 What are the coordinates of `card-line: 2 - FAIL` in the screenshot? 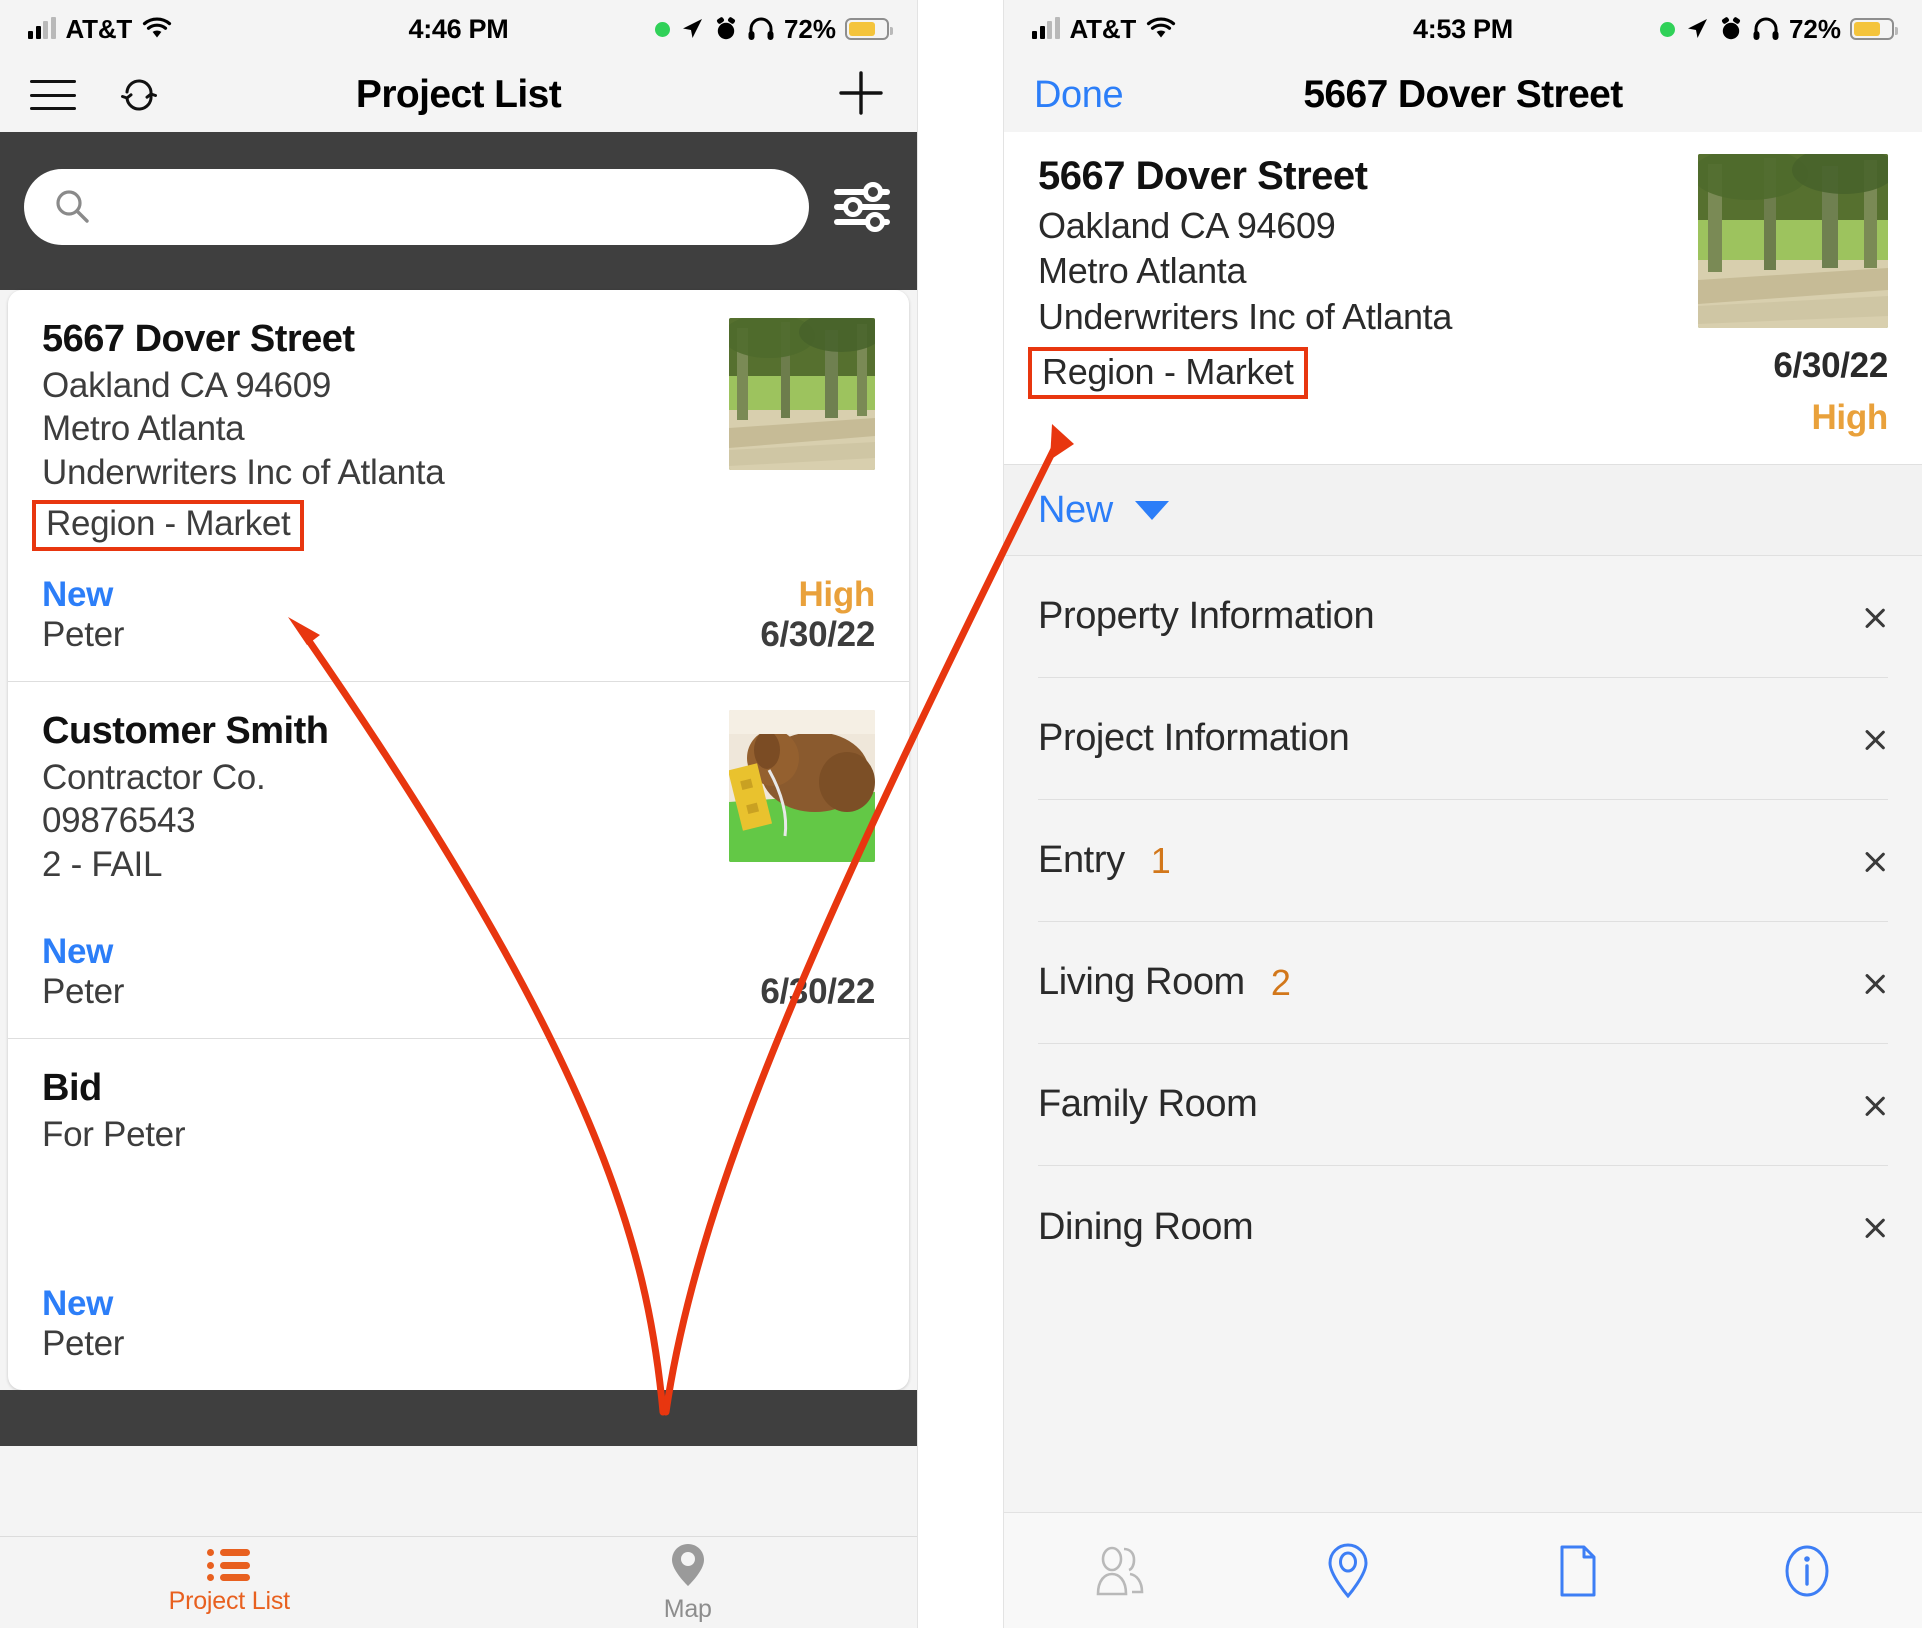 It's located at (102, 864).